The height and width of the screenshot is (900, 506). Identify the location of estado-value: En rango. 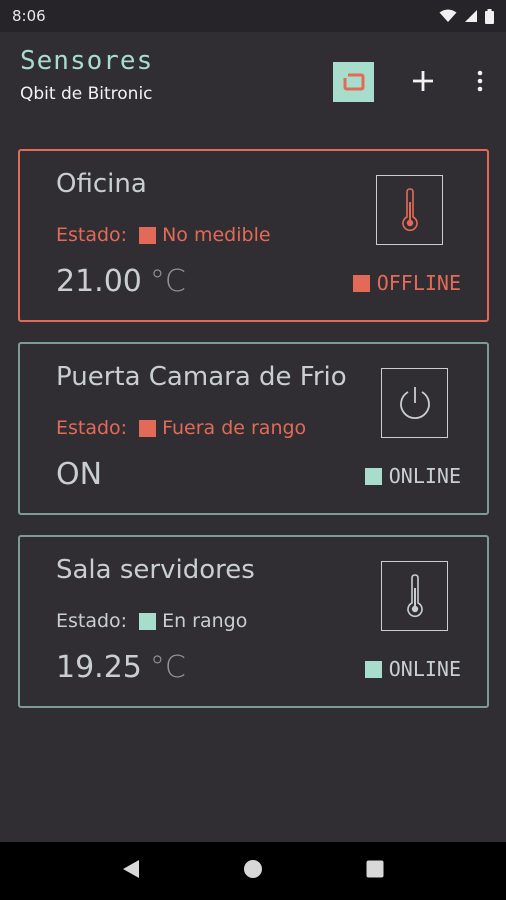
(205, 621).